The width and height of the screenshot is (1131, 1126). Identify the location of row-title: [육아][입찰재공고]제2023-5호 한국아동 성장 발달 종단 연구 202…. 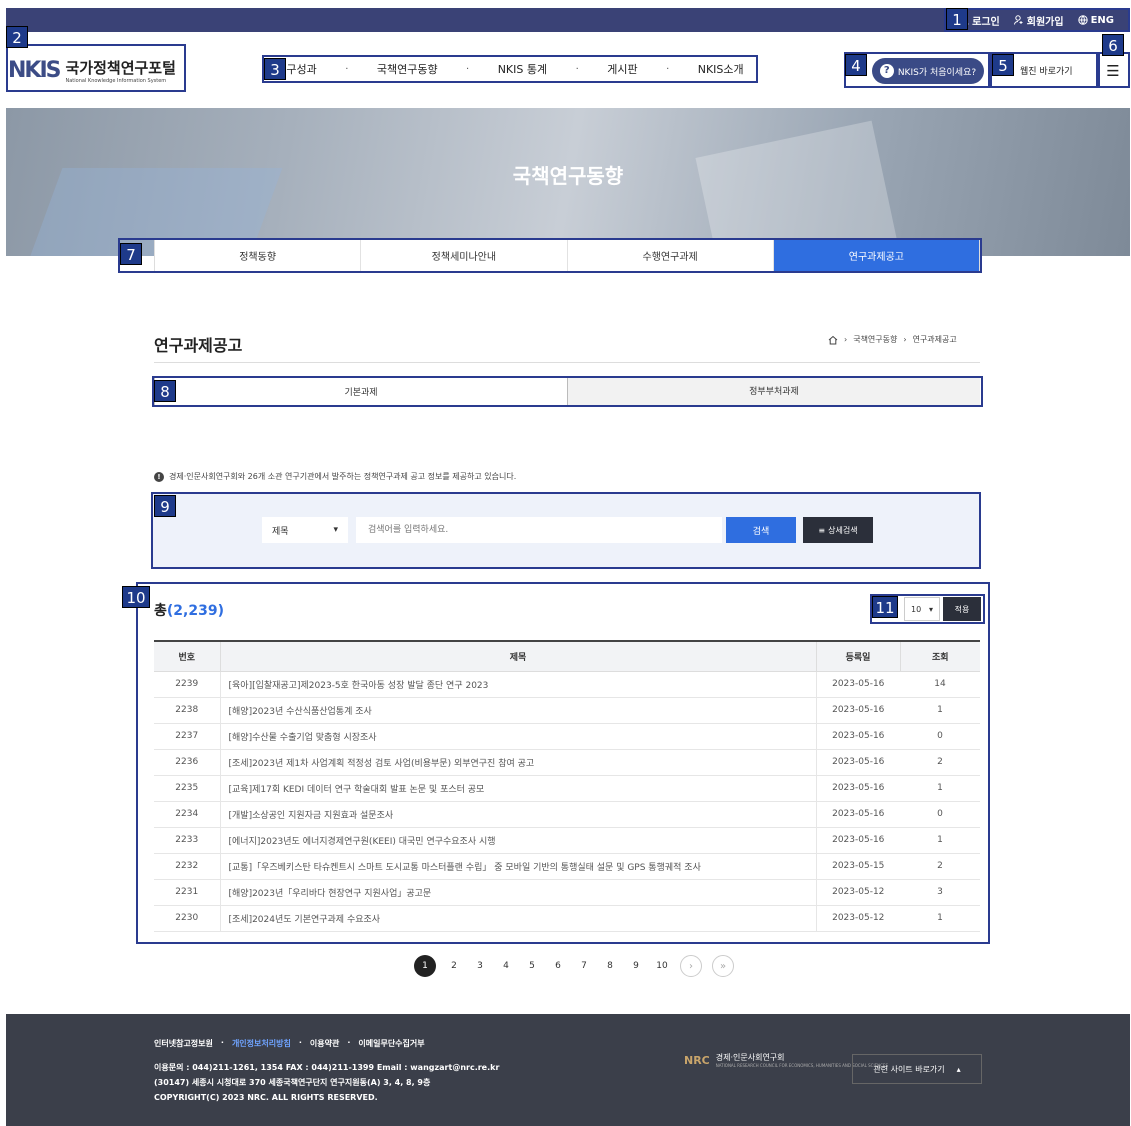
(518, 684).